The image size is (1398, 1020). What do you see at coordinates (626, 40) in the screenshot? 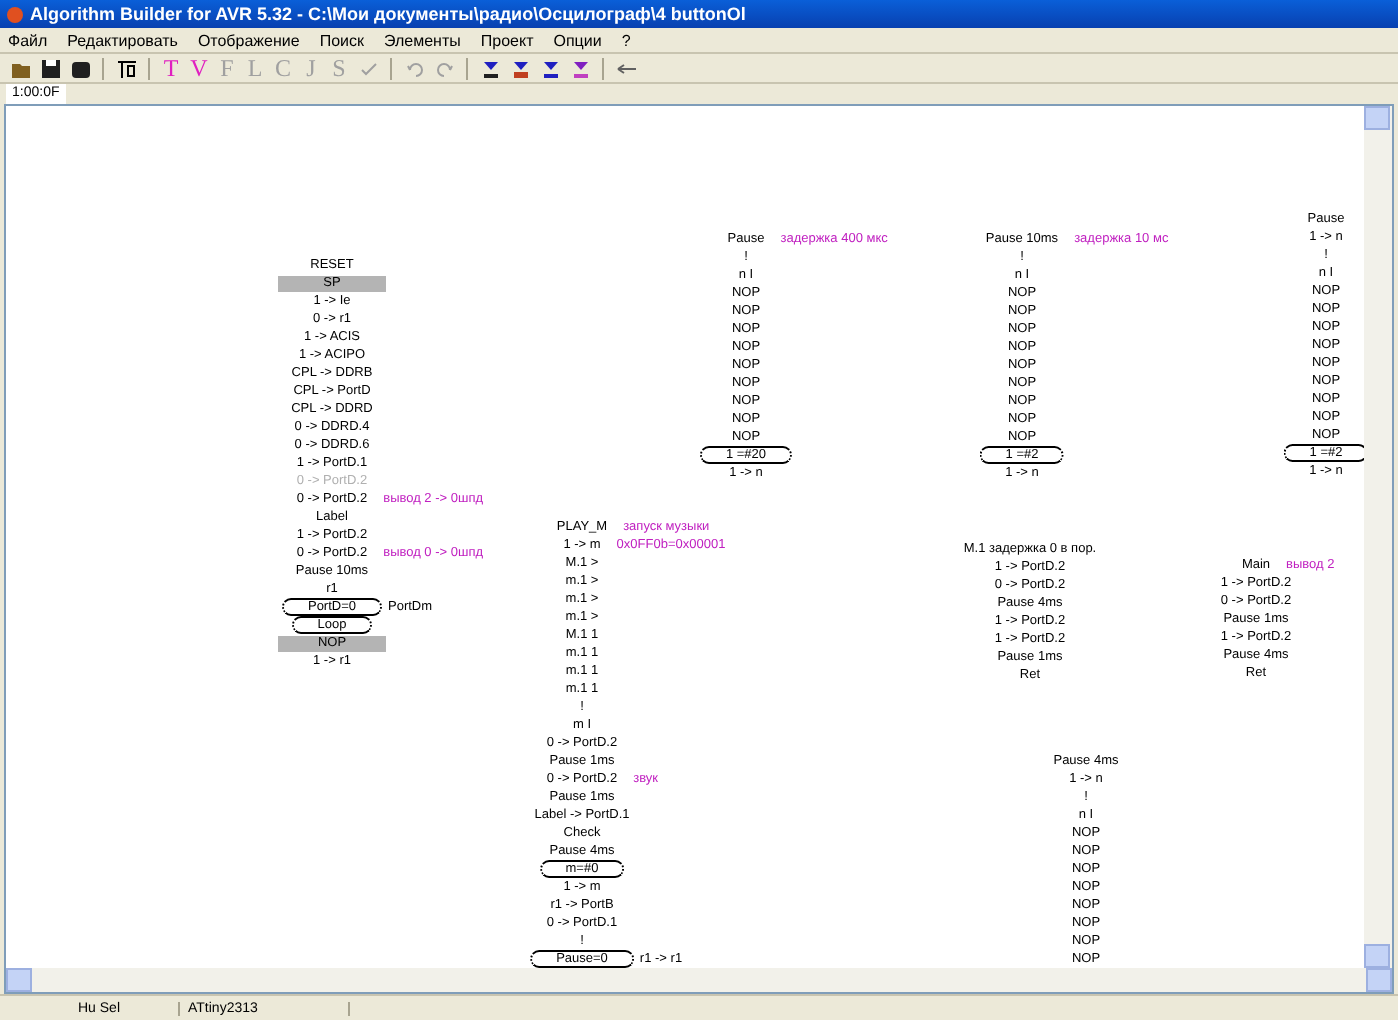
I see `menu-item: ?` at bounding box center [626, 40].